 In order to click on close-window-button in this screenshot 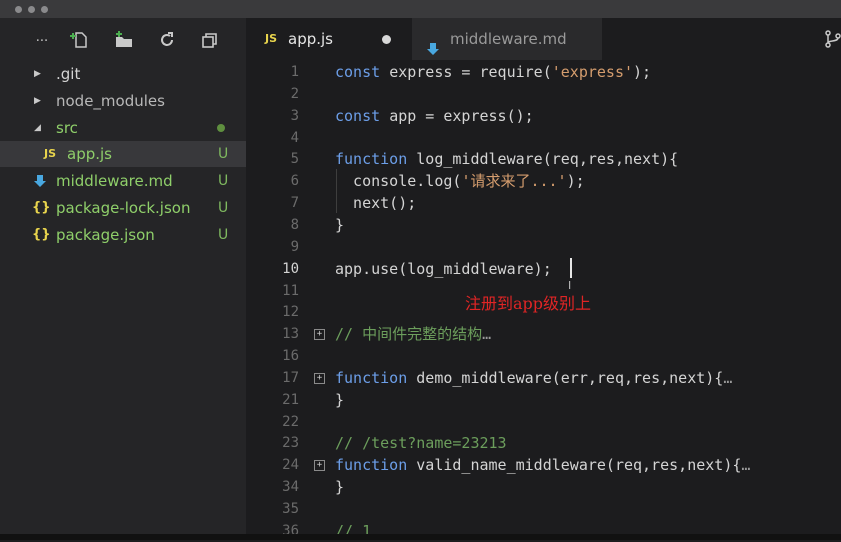, I will do `click(18, 9)`.